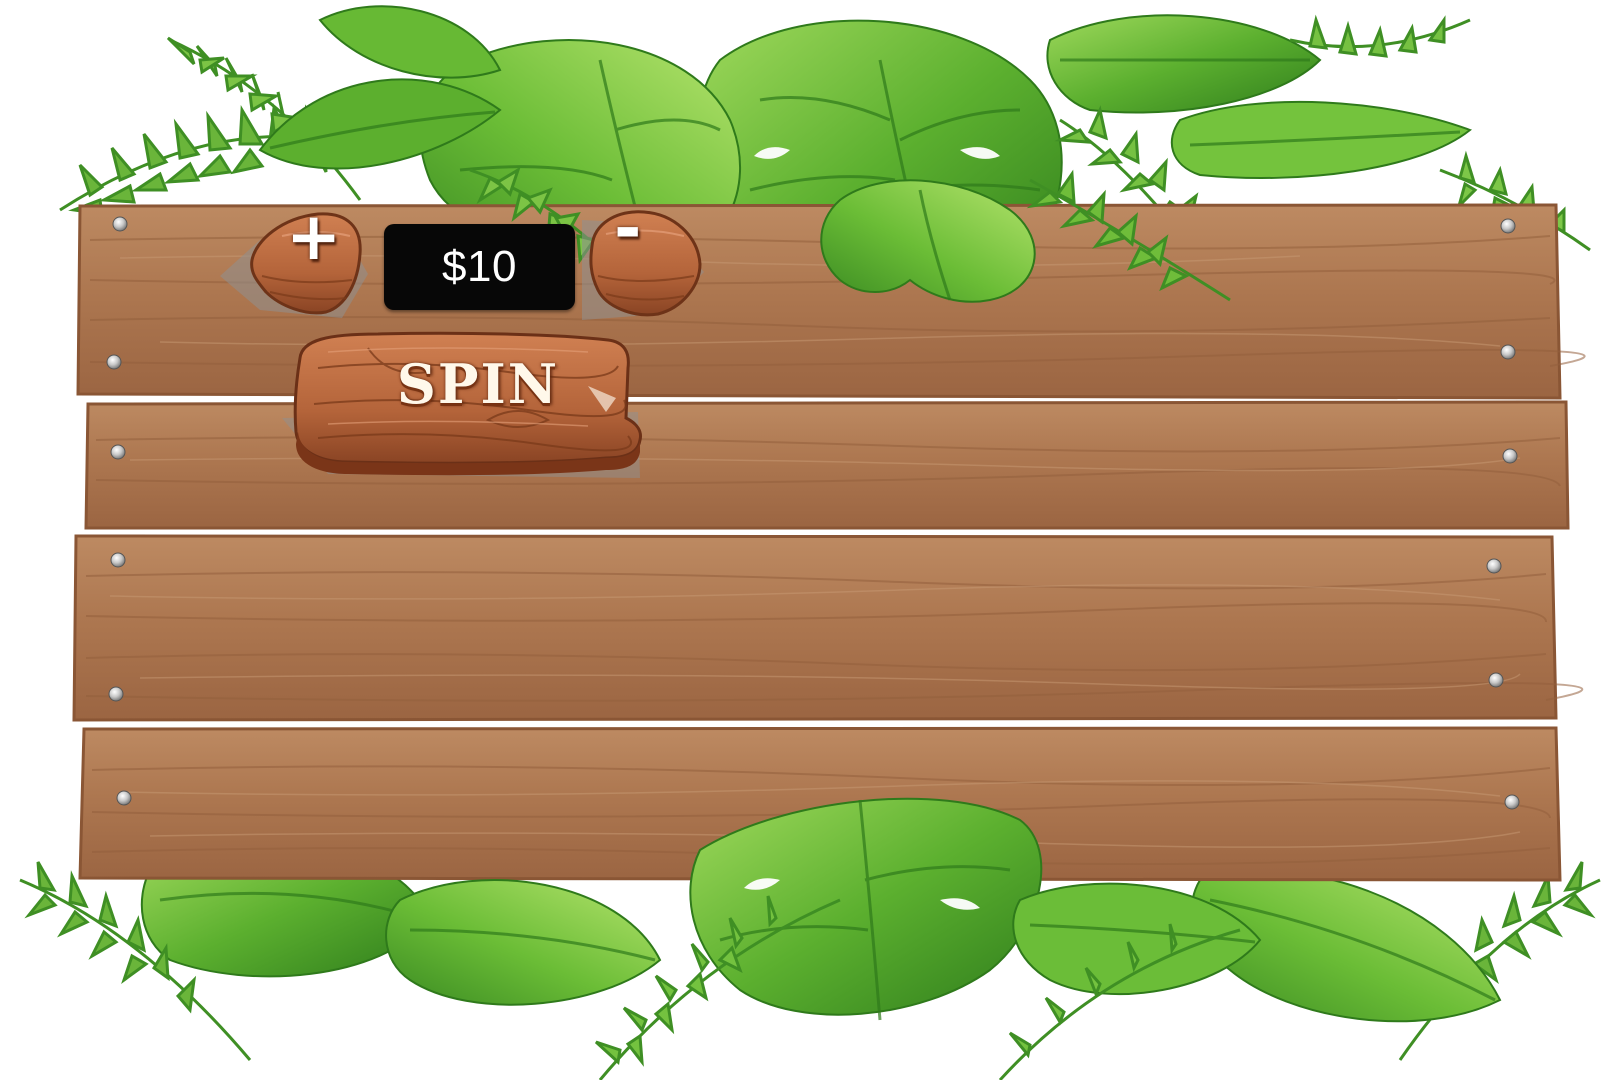  I want to click on plus-icon: +, so click(314, 236).